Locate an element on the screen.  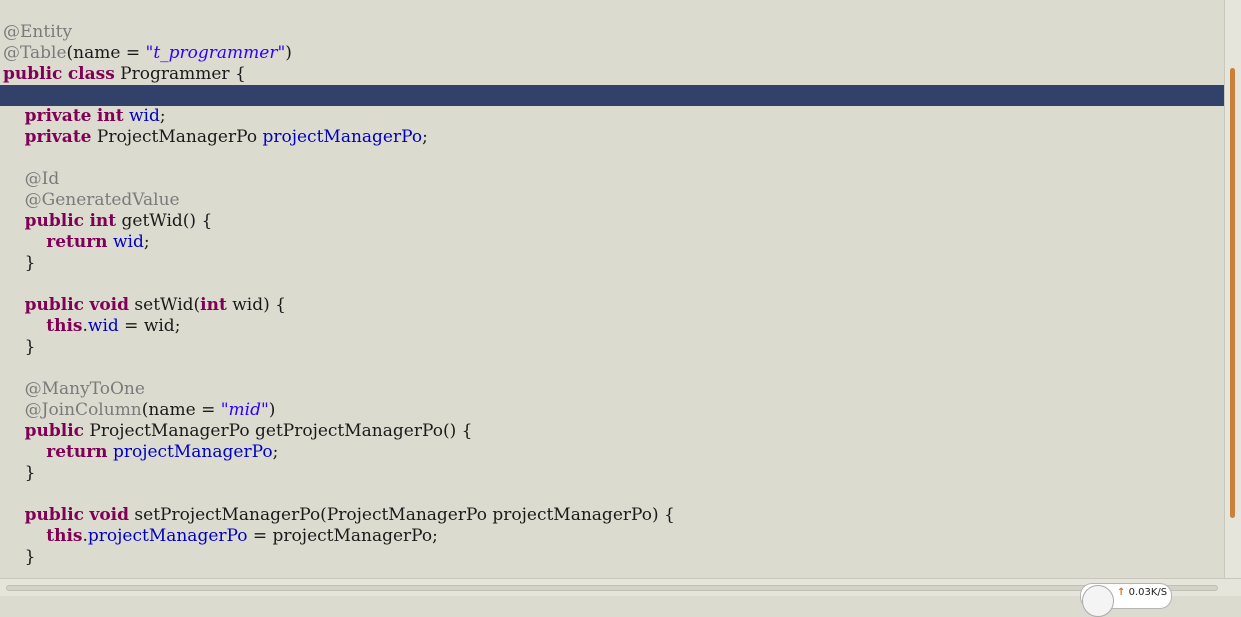
code-token: getWid() { is located at coordinates (164, 221).